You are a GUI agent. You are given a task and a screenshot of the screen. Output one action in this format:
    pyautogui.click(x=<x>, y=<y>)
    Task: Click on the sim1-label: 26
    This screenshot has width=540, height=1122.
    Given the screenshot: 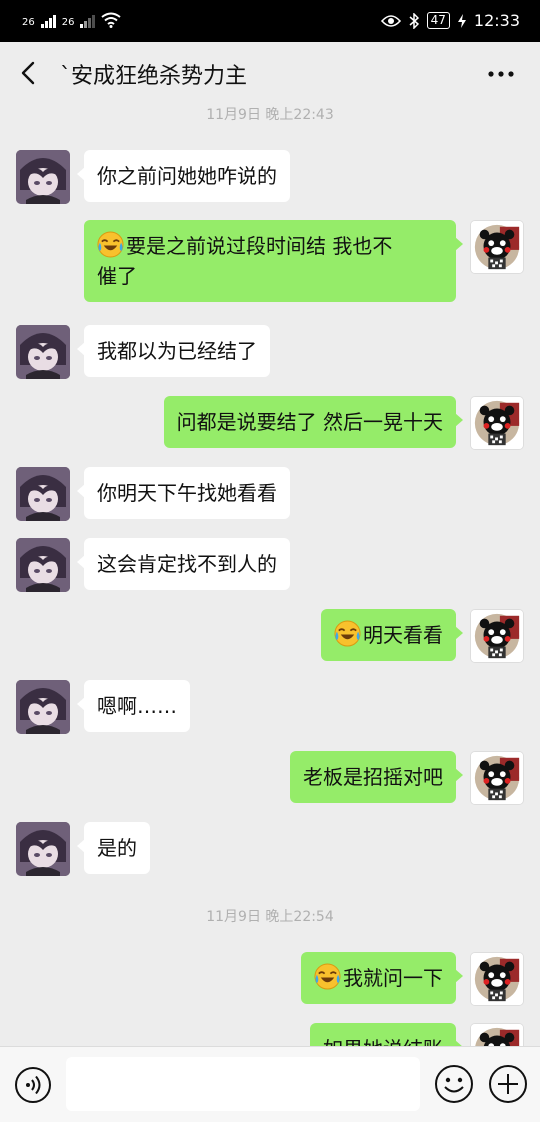 What is the action you would take?
    pyautogui.click(x=28, y=22)
    